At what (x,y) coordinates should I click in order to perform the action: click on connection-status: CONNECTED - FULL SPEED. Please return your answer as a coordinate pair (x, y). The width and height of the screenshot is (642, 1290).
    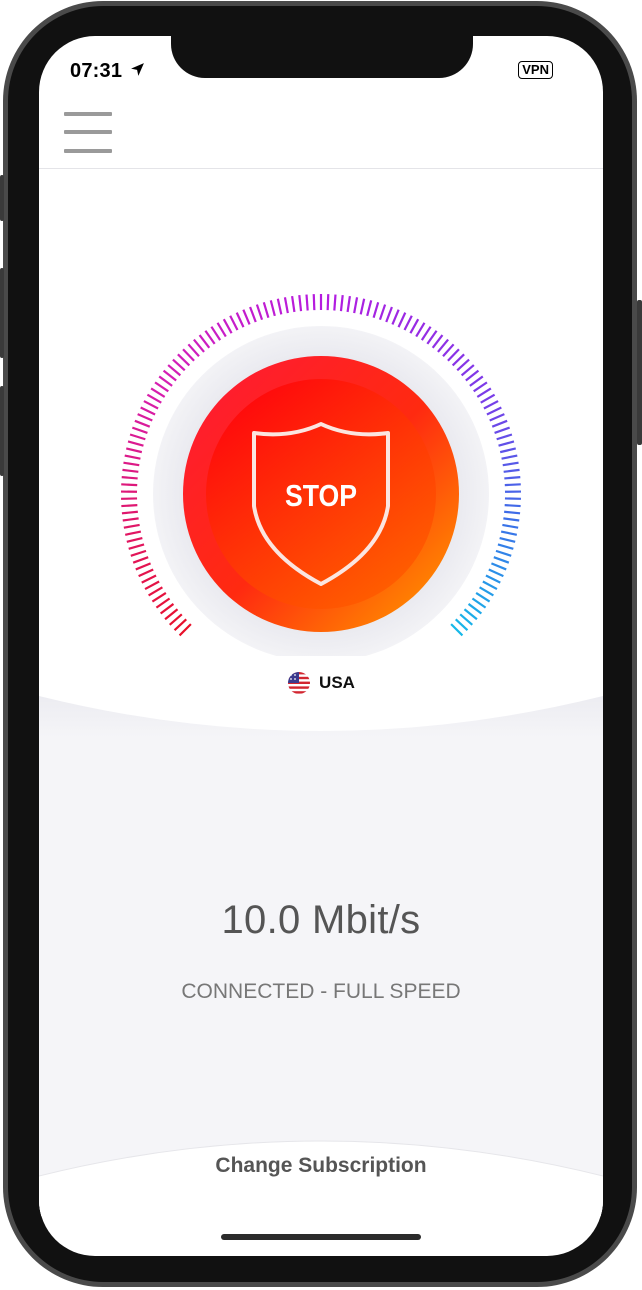
    Looking at the image, I should click on (321, 991).